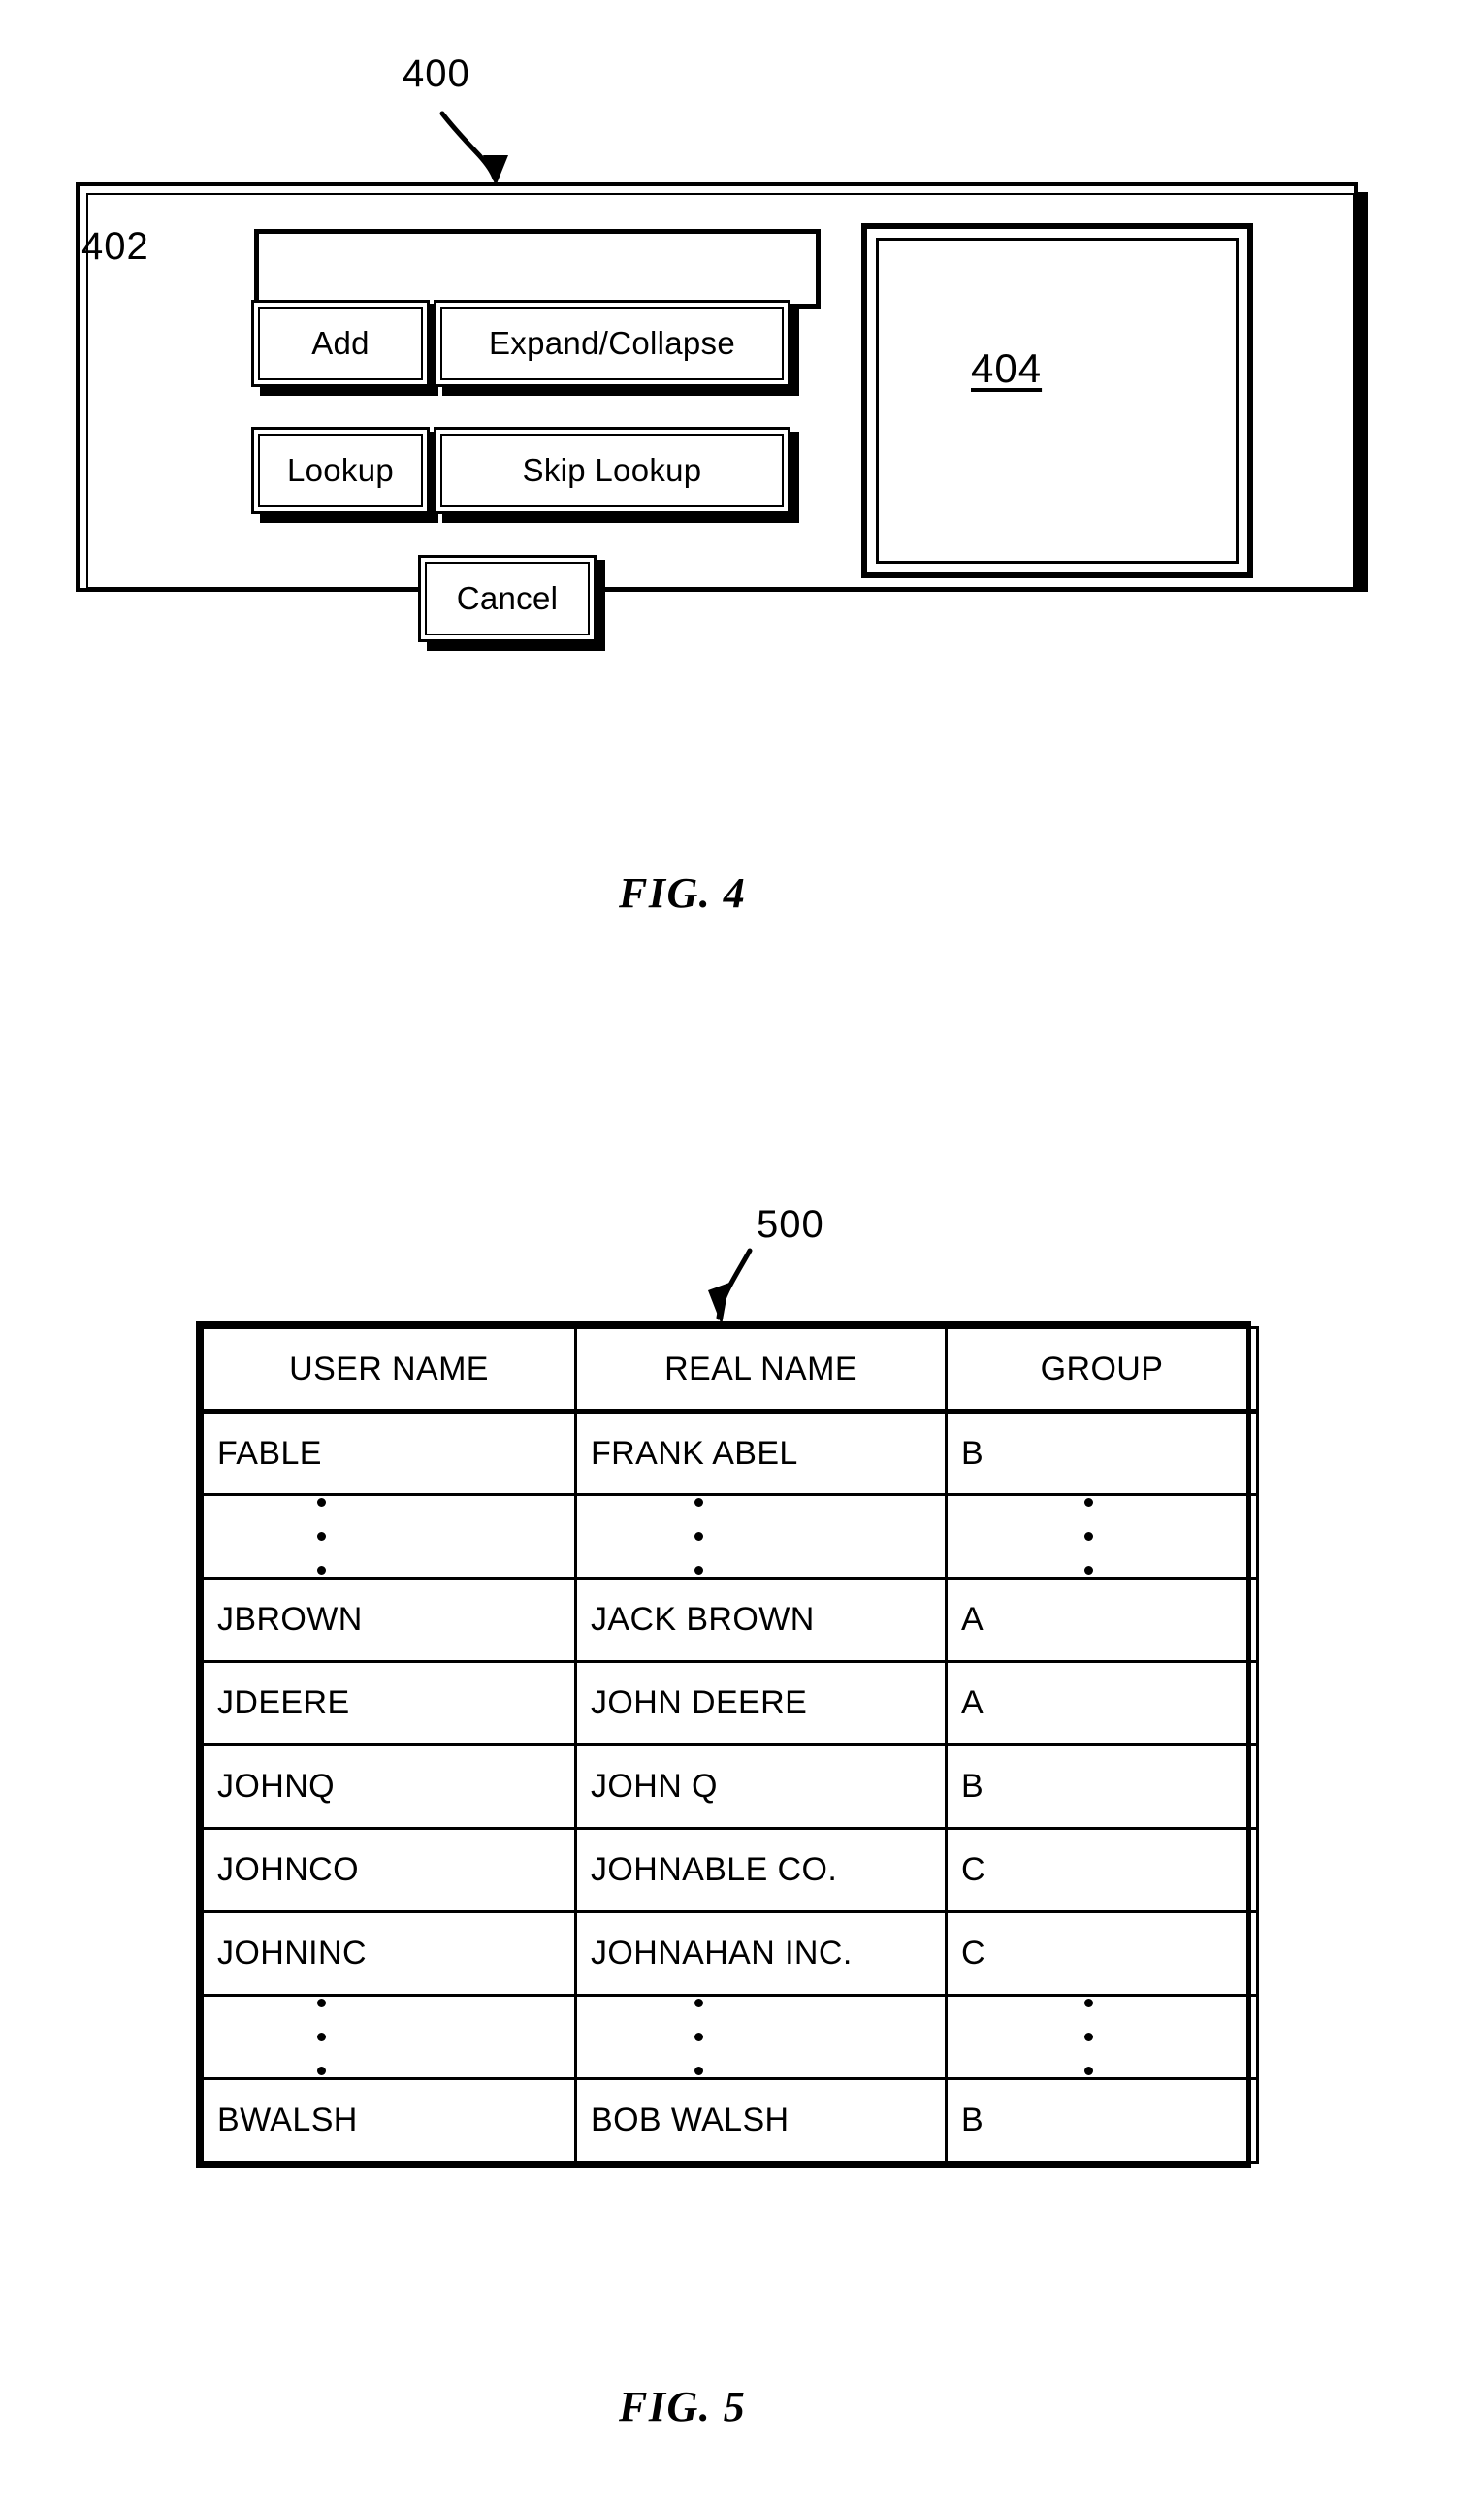 The height and width of the screenshot is (2508, 1484). What do you see at coordinates (790, 1224) in the screenshot?
I see `reference-numeral-500: 500` at bounding box center [790, 1224].